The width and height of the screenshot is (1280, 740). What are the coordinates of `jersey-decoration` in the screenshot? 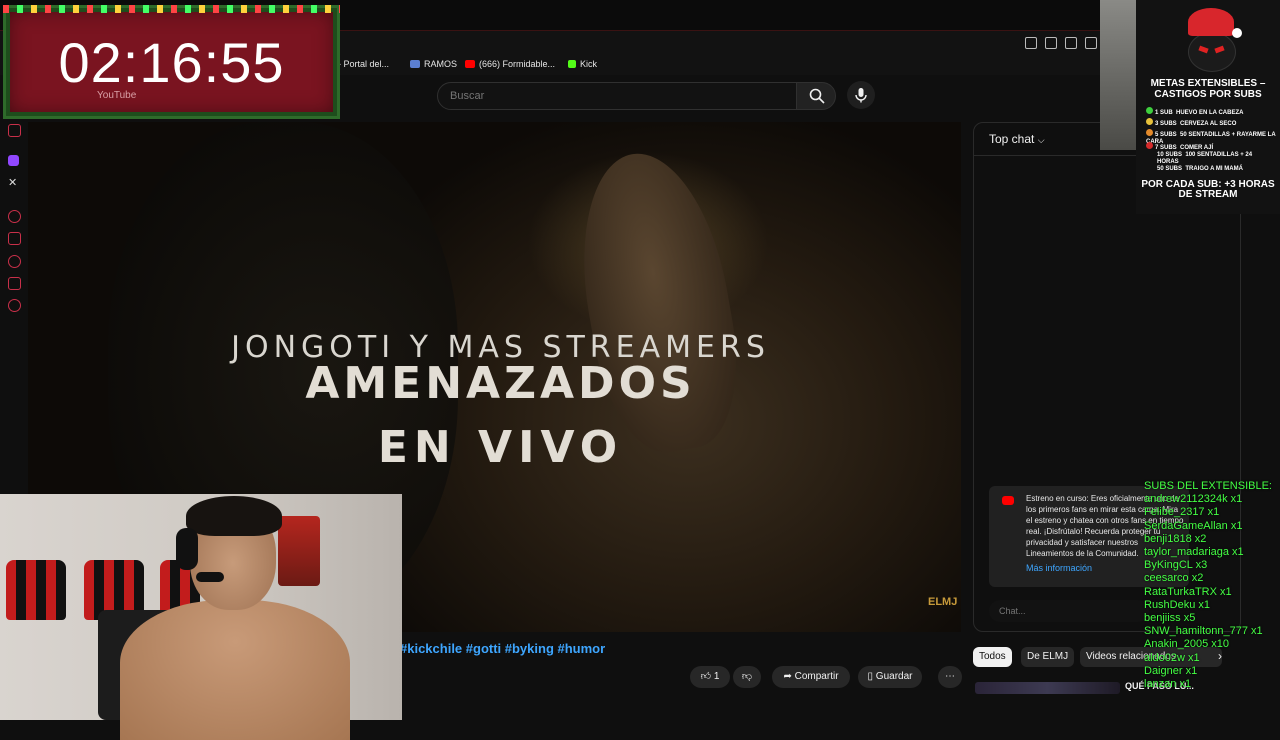 It's located at (36, 590).